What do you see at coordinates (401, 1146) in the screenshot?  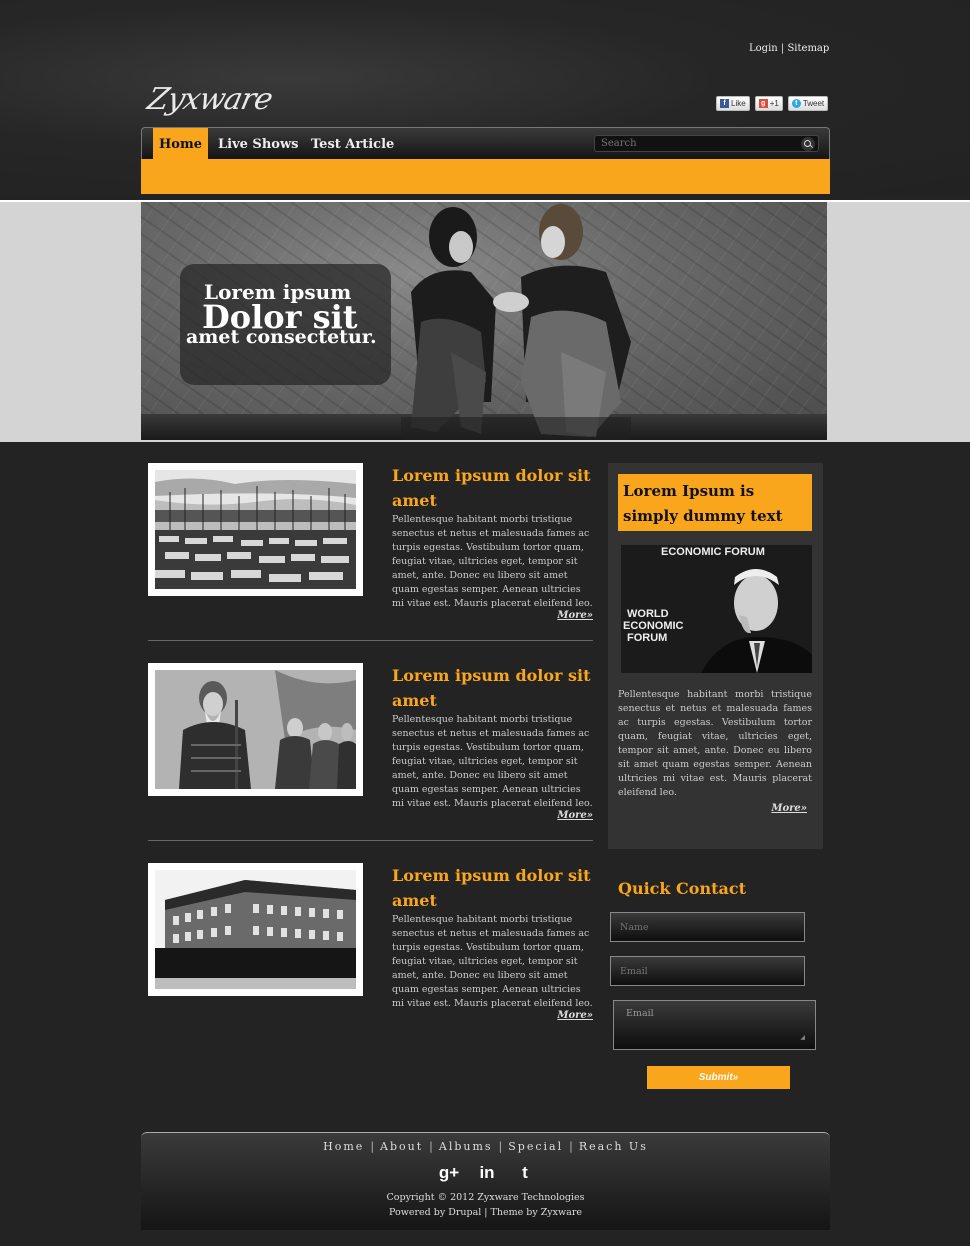 I see `footer-link-about: About` at bounding box center [401, 1146].